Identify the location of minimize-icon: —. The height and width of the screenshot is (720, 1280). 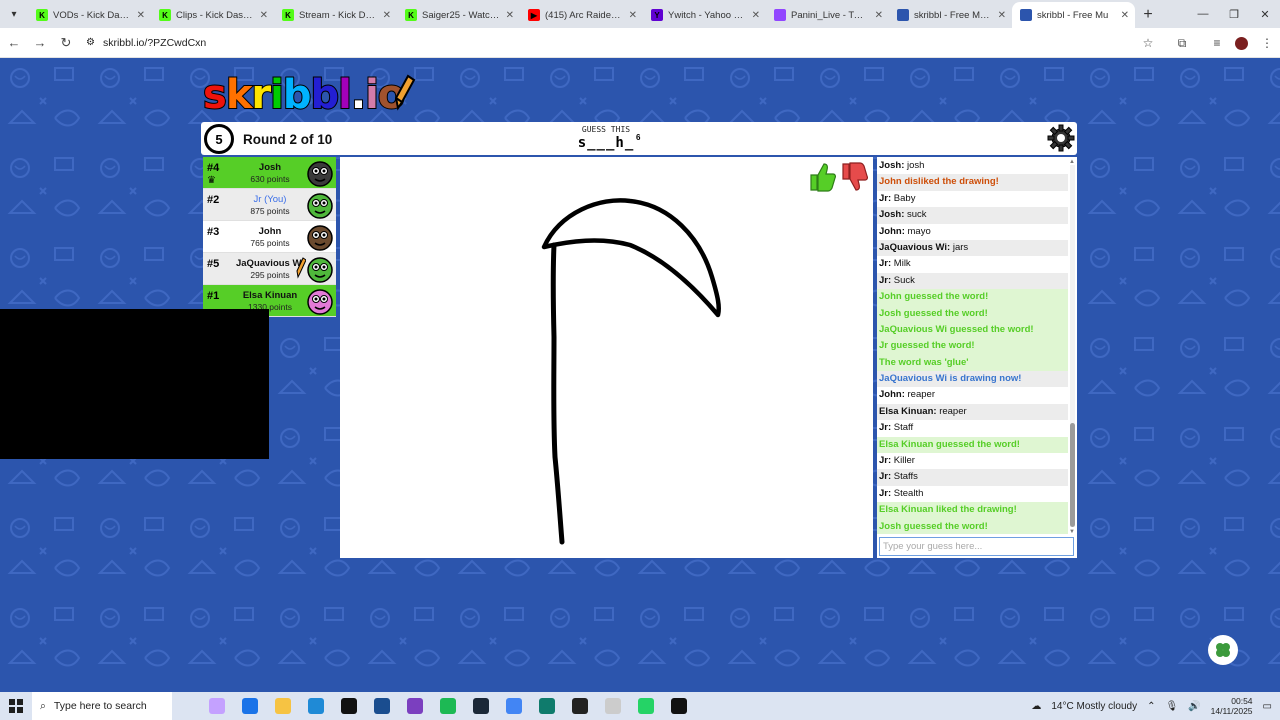
(1203, 14).